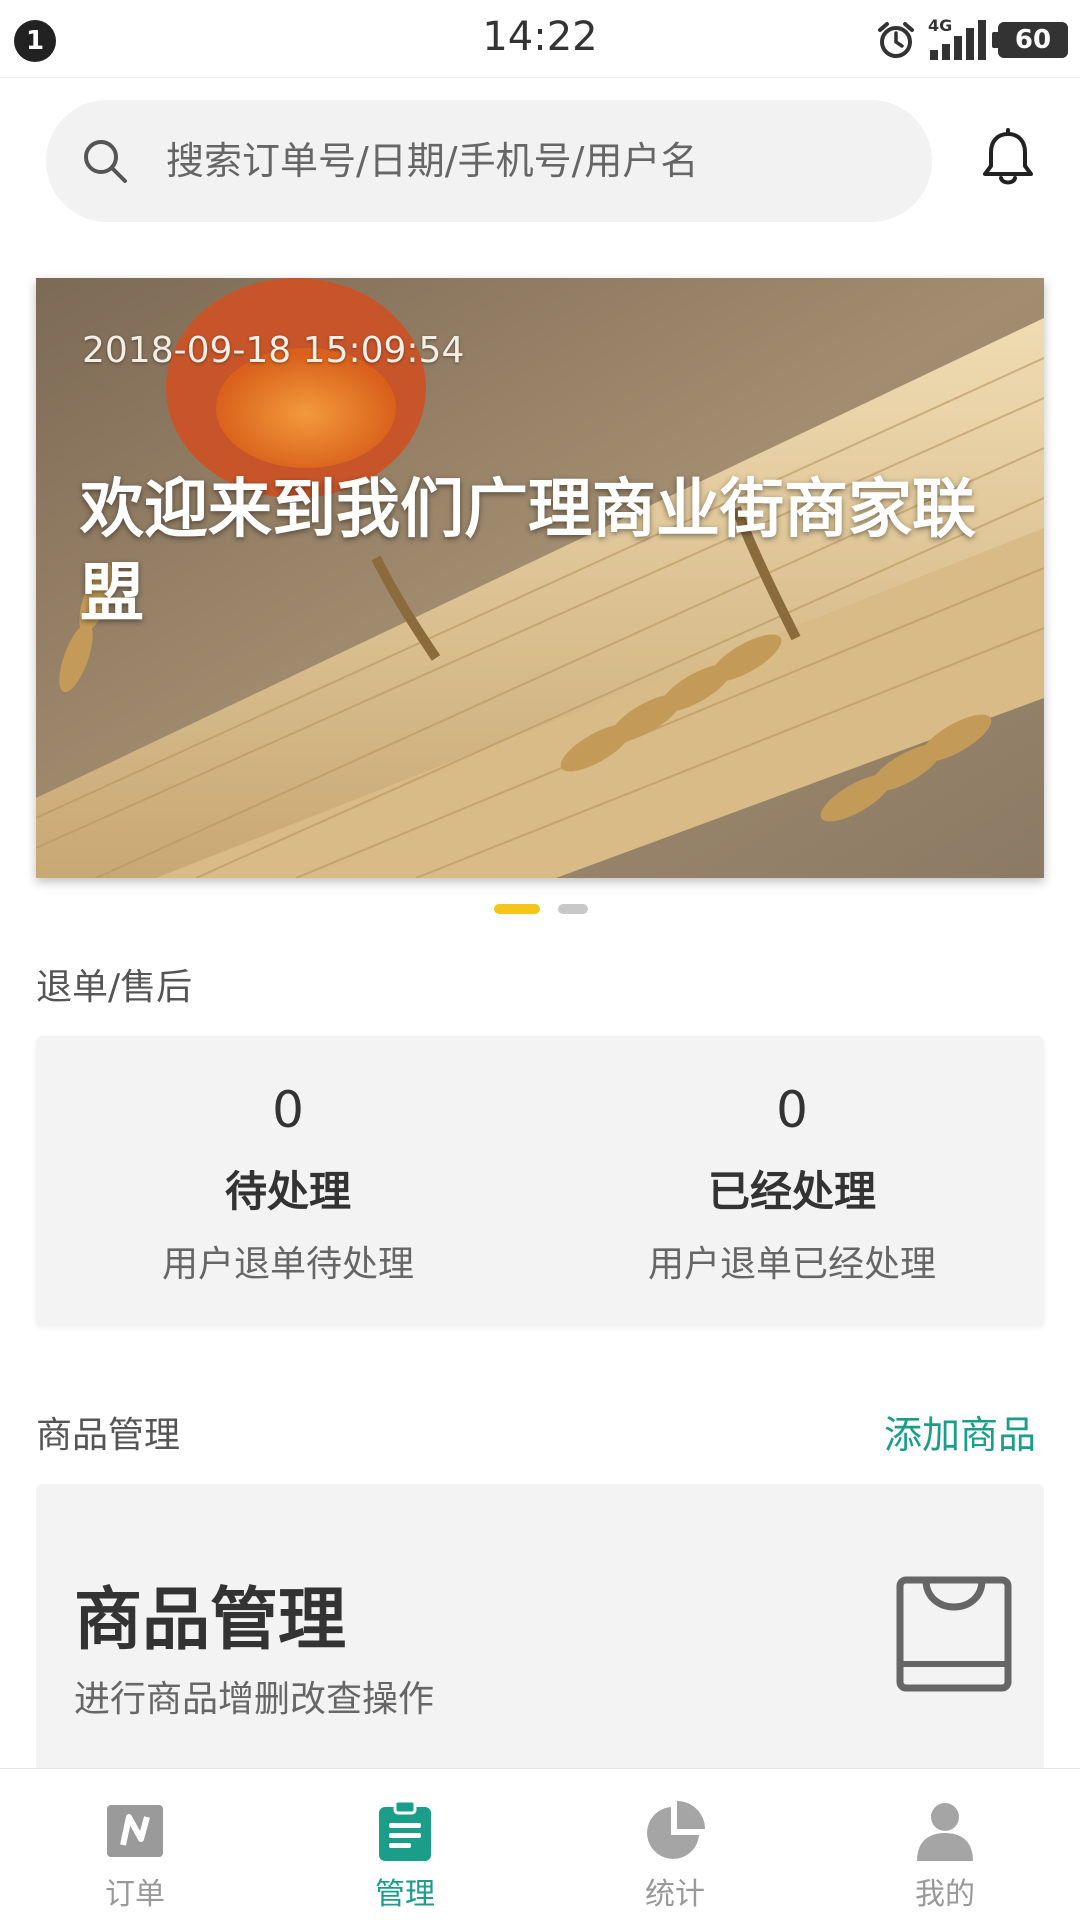 The height and width of the screenshot is (1920, 1080). I want to click on processed-label: 已经处理, so click(791, 1191).